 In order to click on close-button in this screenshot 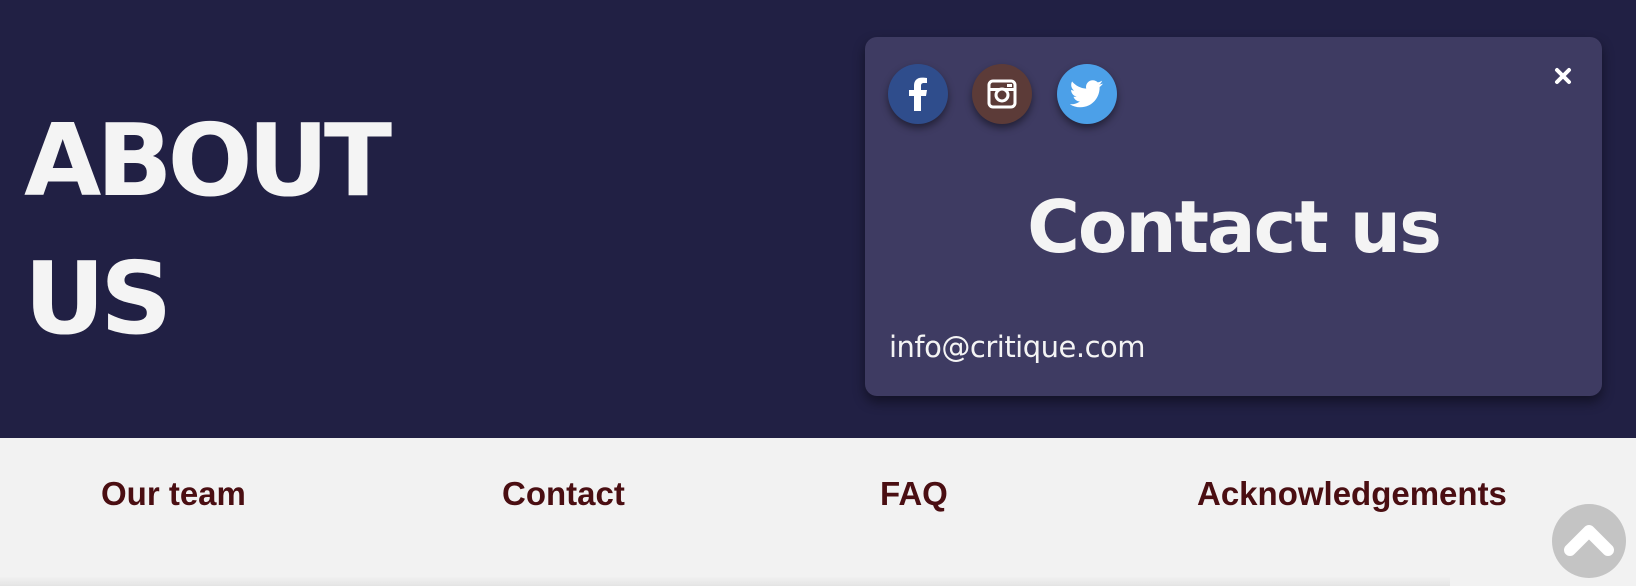, I will do `click(1563, 78)`.